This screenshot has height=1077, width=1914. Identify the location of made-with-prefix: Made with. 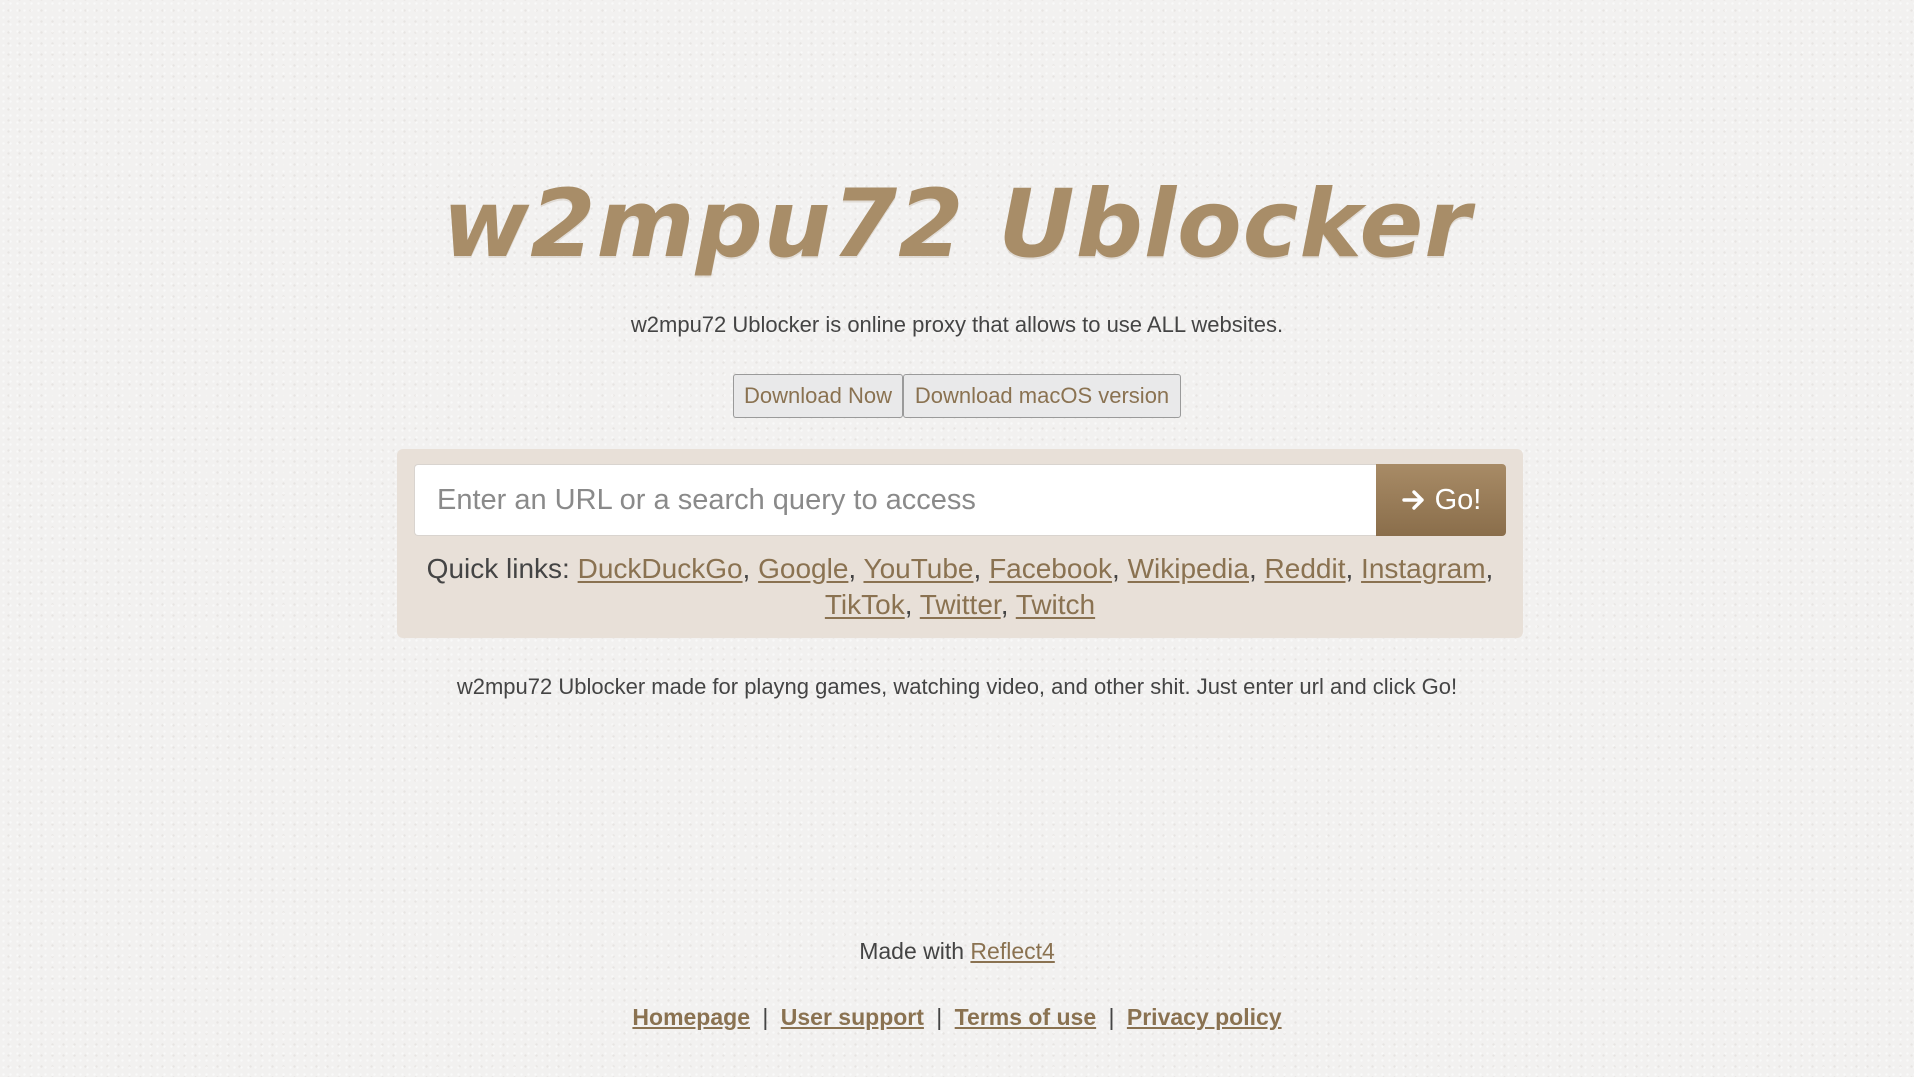
(912, 951).